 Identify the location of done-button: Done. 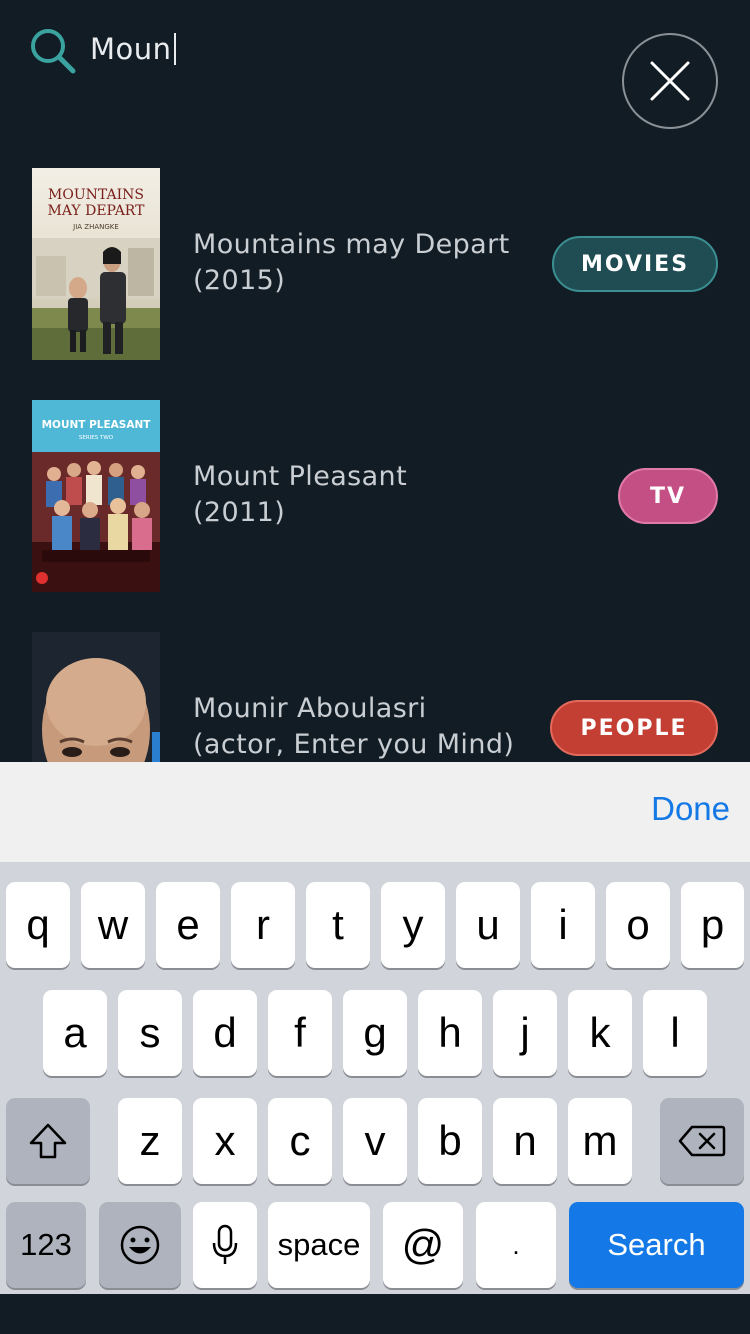
(690, 809).